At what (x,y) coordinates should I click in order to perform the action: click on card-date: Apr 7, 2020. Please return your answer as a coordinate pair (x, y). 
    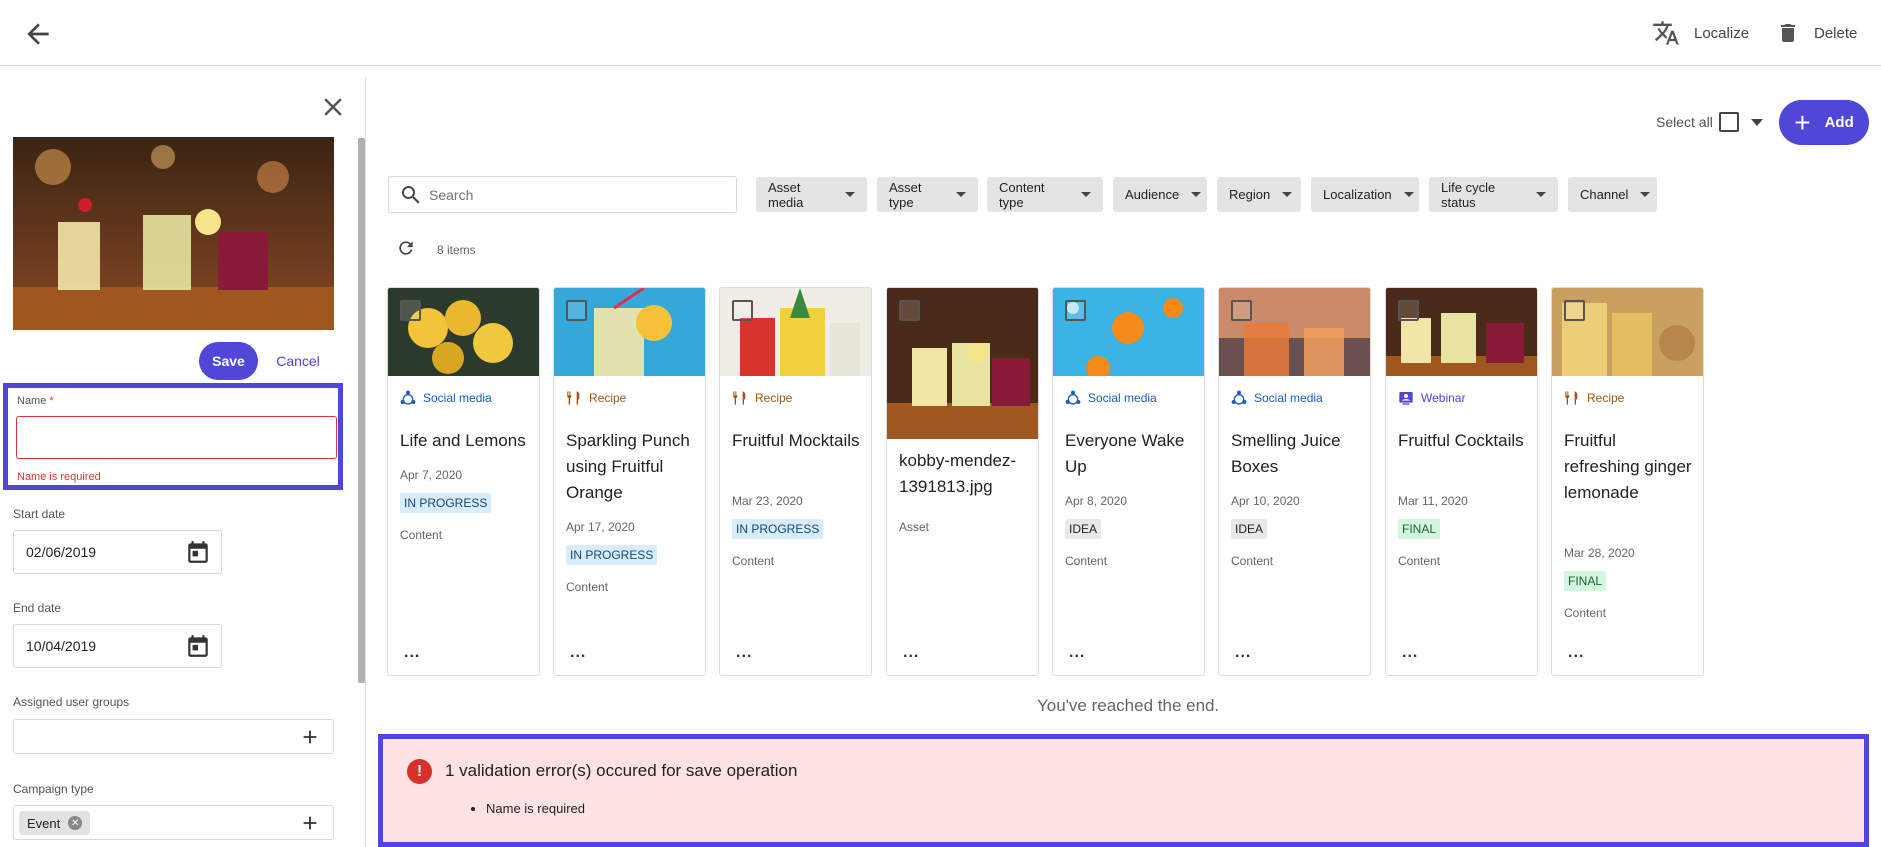
    Looking at the image, I should click on (431, 475).